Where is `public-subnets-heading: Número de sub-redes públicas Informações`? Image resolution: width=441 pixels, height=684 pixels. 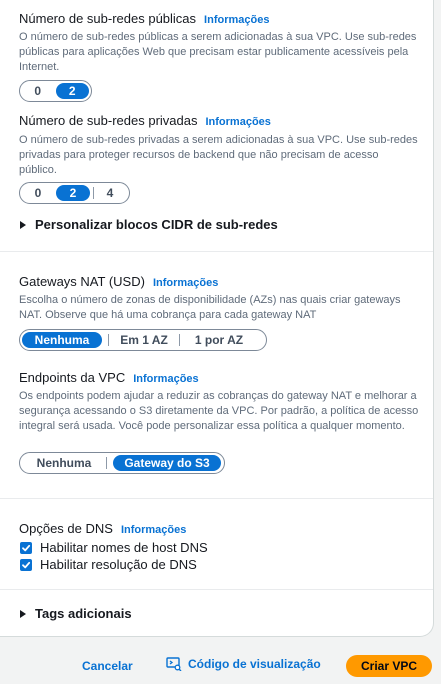
public-subnets-heading: Número de sub-redes públicas Informações is located at coordinates (144, 19).